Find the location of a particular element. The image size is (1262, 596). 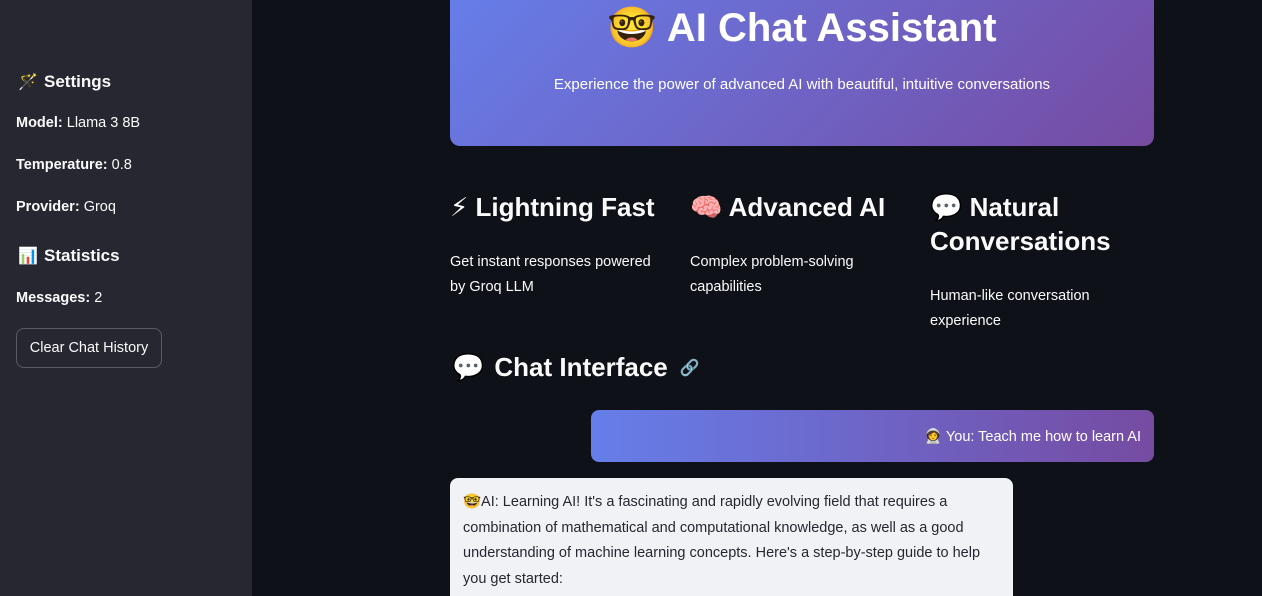

bar-chart-icon: 📊 is located at coordinates (28, 256).